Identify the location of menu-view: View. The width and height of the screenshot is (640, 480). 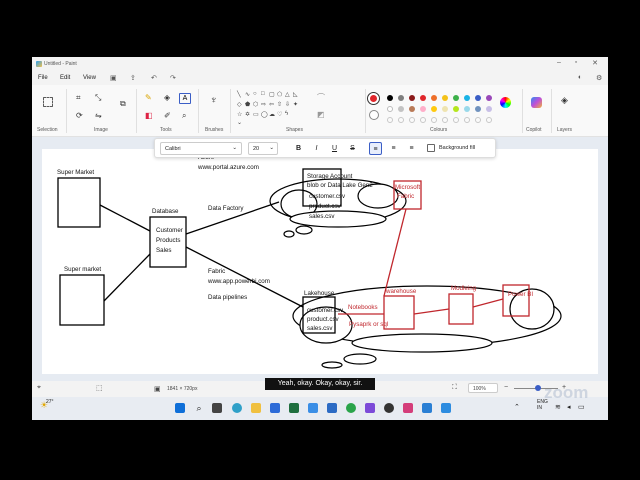
(89, 78).